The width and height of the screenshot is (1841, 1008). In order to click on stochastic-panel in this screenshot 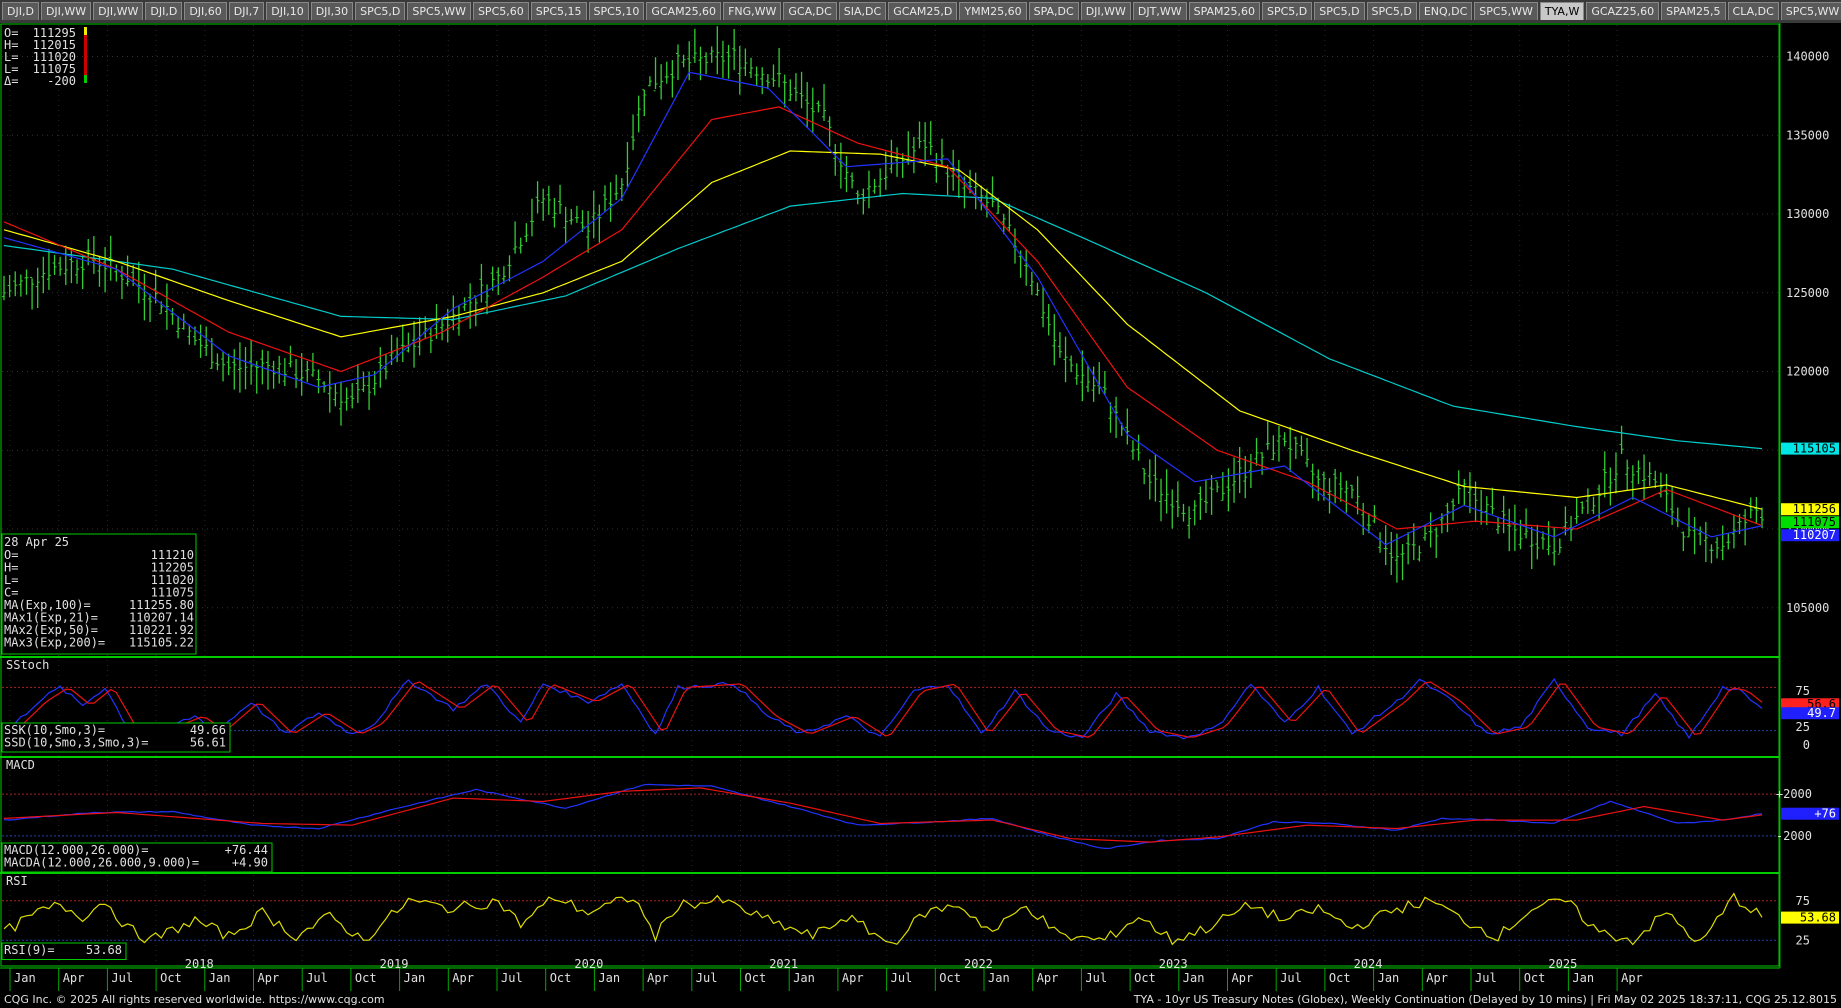, I will do `click(883, 708)`.